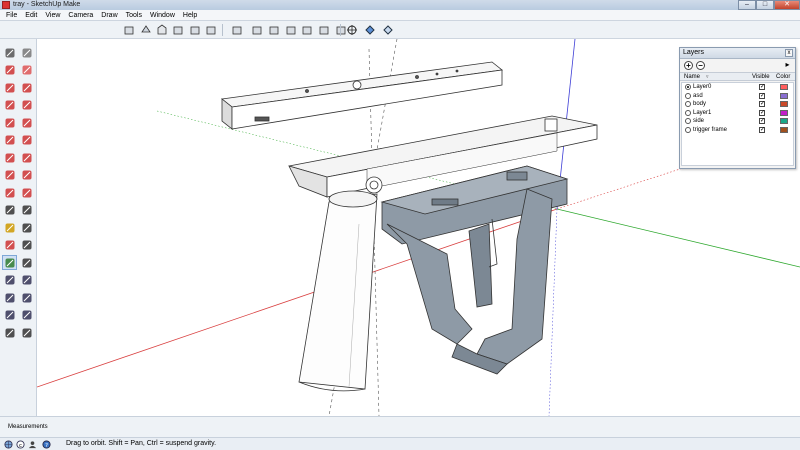 Image resolution: width=800 pixels, height=450 pixels. Describe the element at coordinates (787, 5) in the screenshot. I see `close-button: ✕` at that location.